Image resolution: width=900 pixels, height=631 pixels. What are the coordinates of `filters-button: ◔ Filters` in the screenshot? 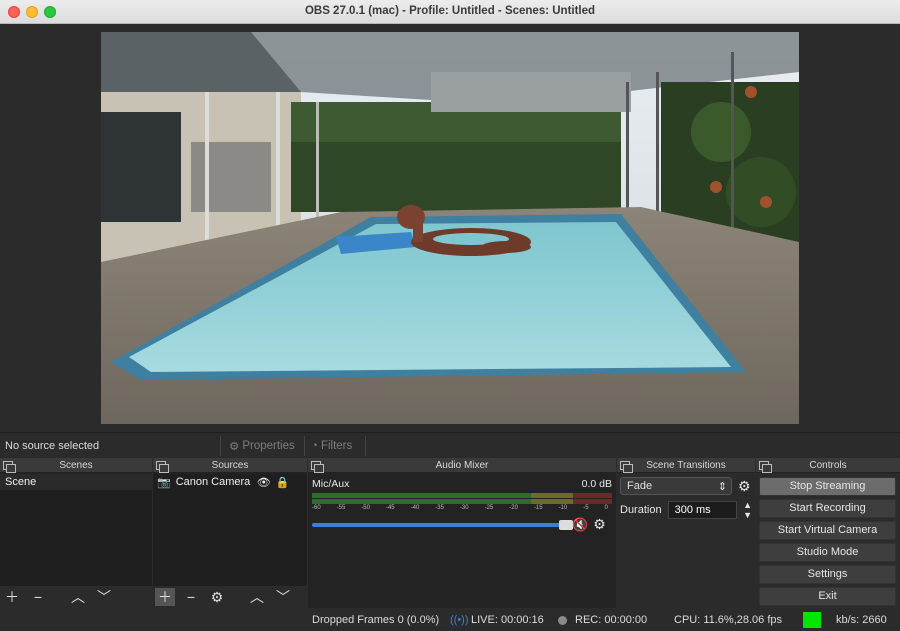 It's located at (335, 446).